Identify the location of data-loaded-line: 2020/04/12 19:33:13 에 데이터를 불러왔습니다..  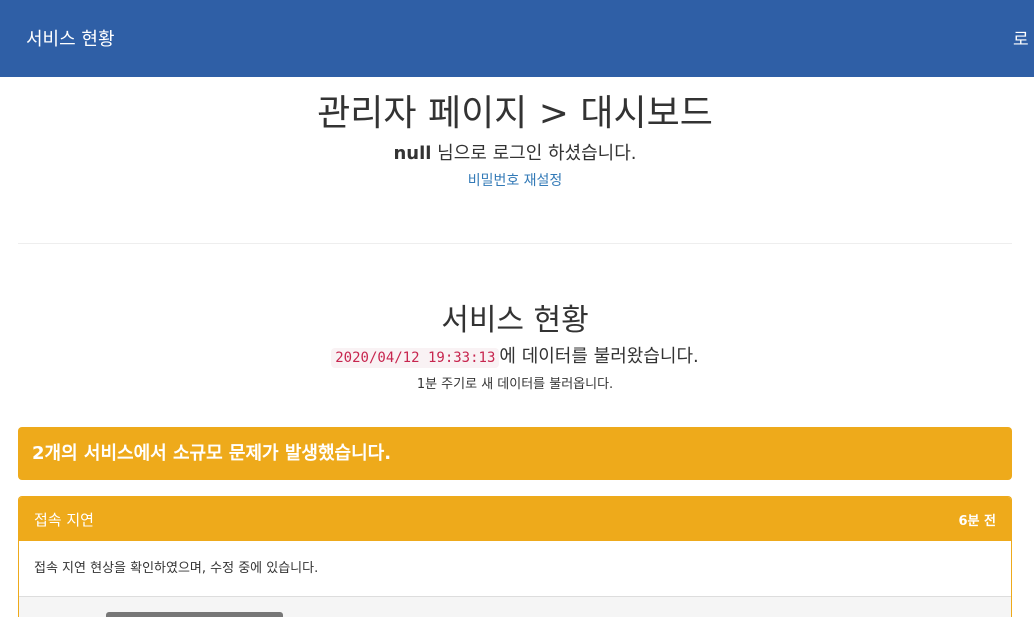
(515, 357).